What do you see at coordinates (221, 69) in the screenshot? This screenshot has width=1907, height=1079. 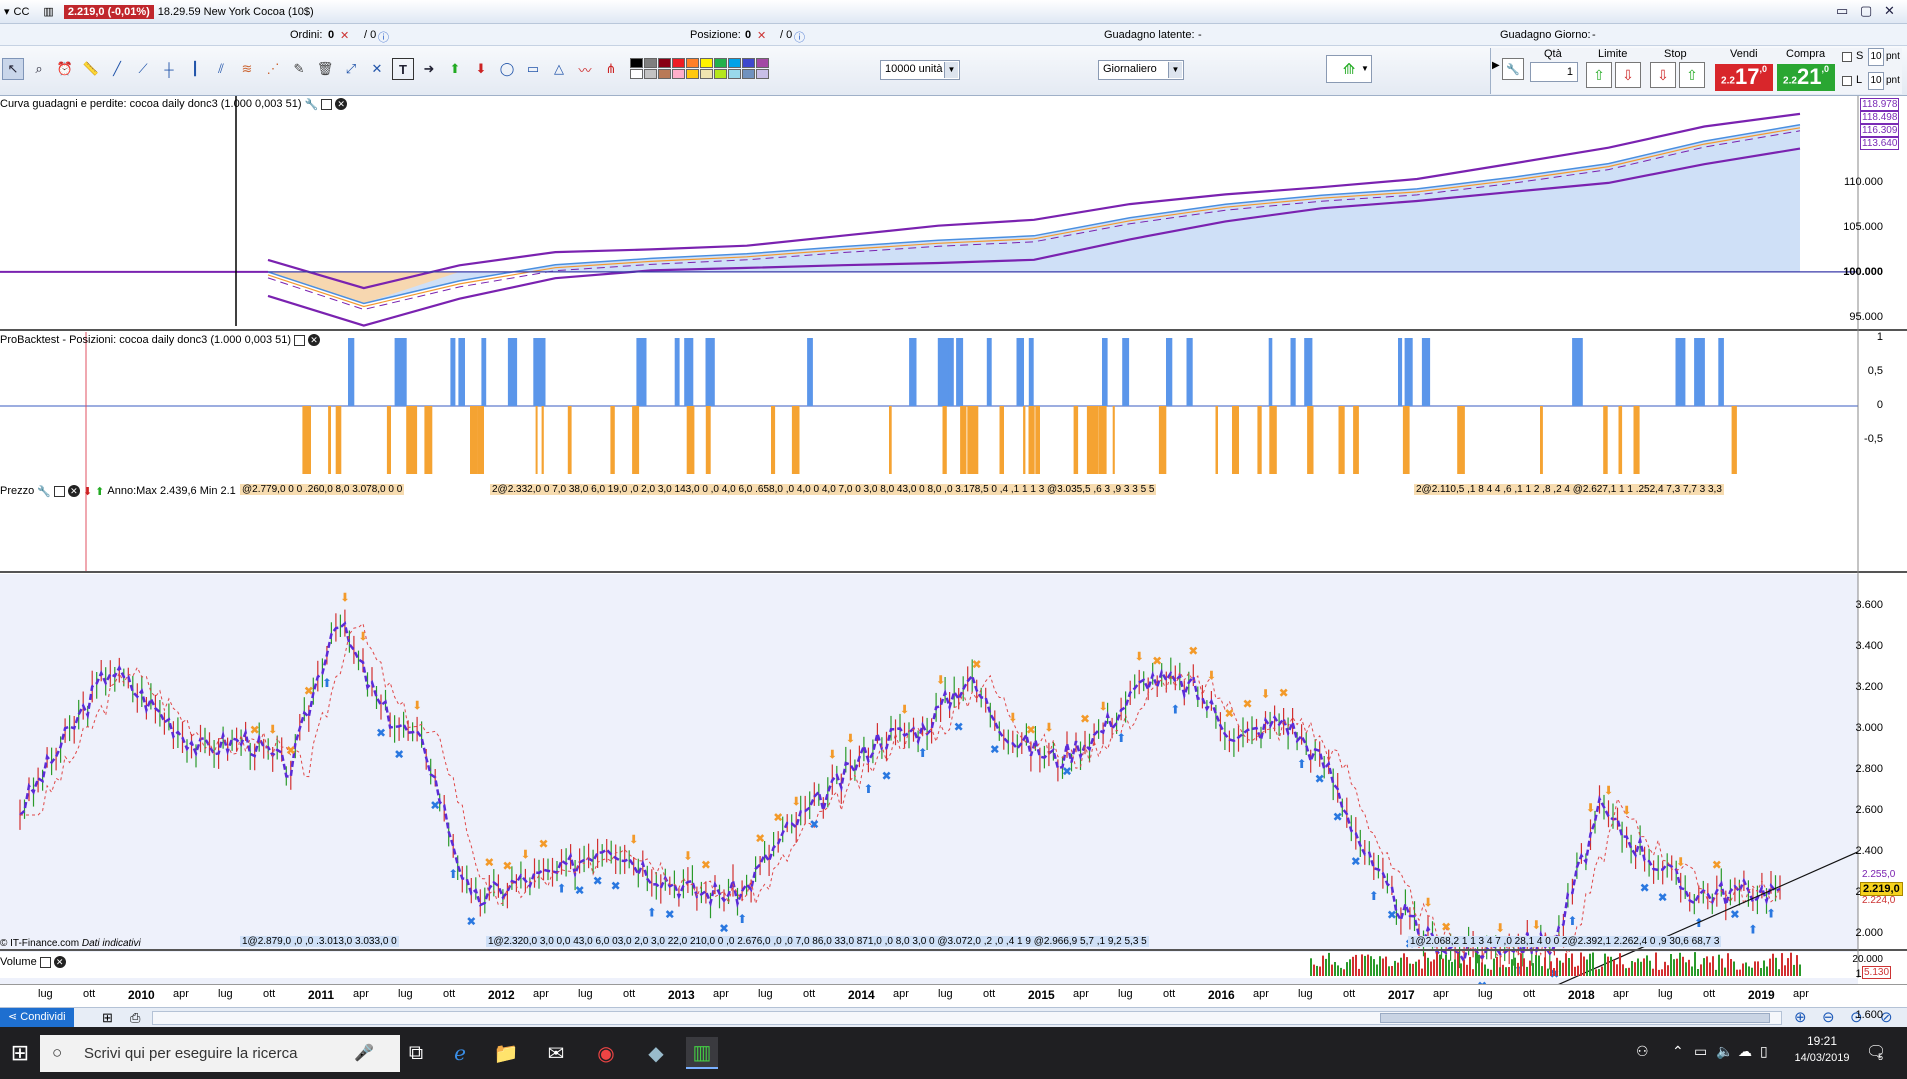 I see `channel-tool-icon: ⫽` at bounding box center [221, 69].